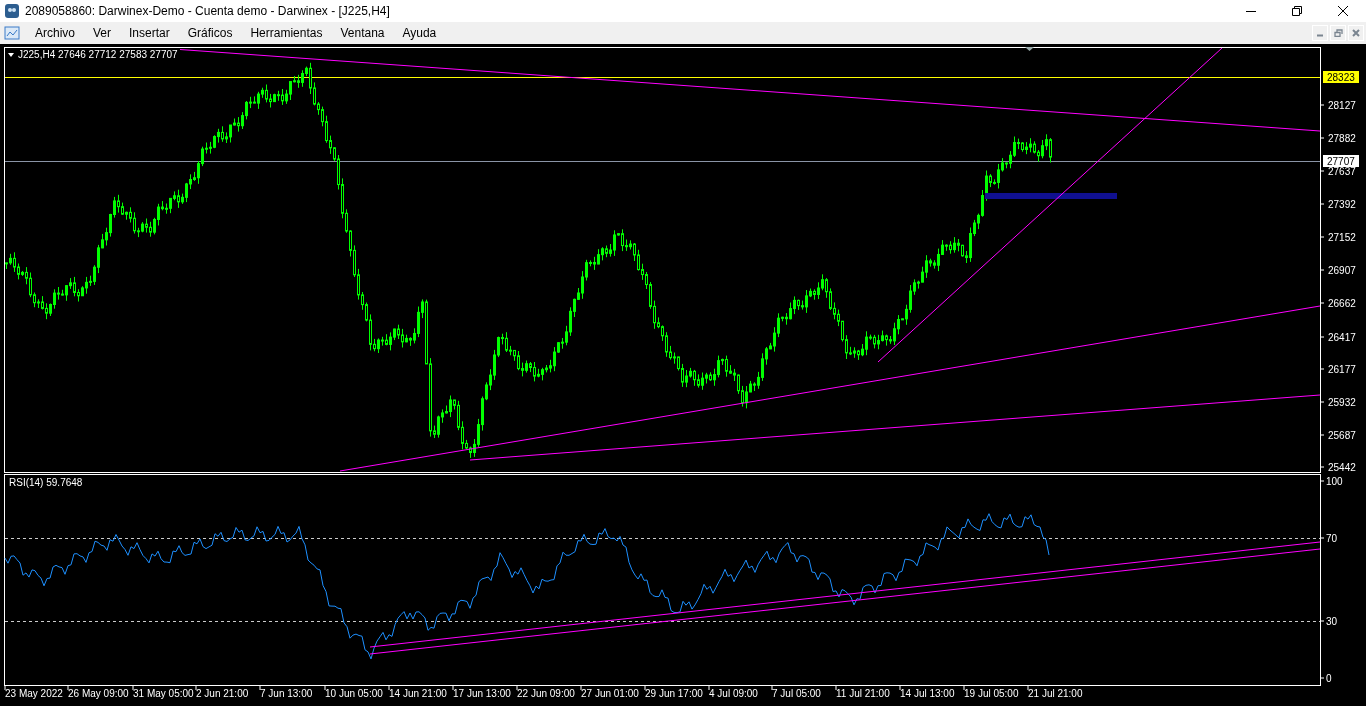  Describe the element at coordinates (733, 693) in the screenshot. I see `time-axis-label: 4 Jul 09:00` at that location.